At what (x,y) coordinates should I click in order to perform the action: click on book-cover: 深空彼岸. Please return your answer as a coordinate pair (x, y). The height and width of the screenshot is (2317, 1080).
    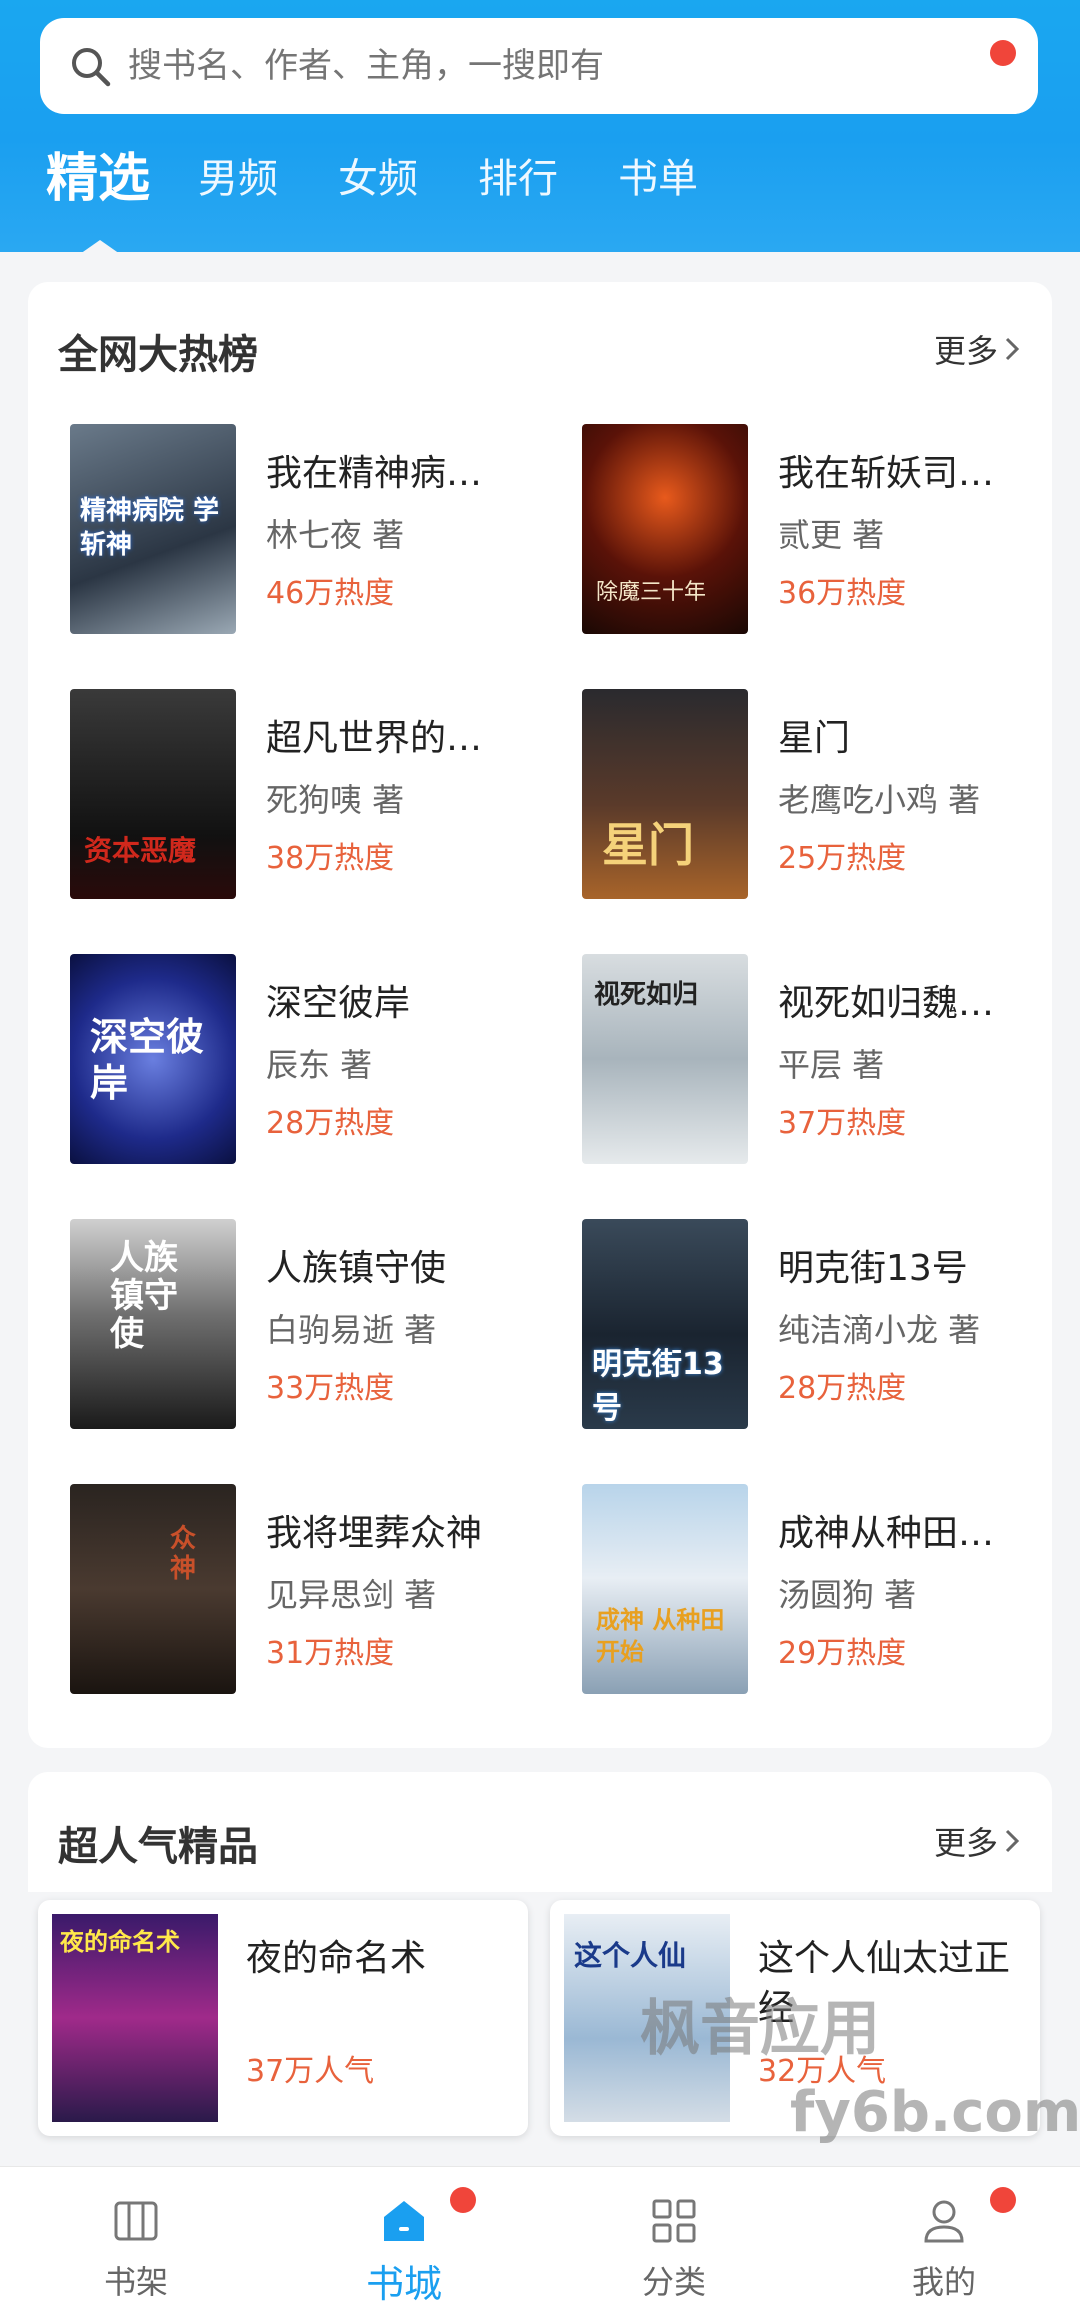
    Looking at the image, I should click on (153, 1059).